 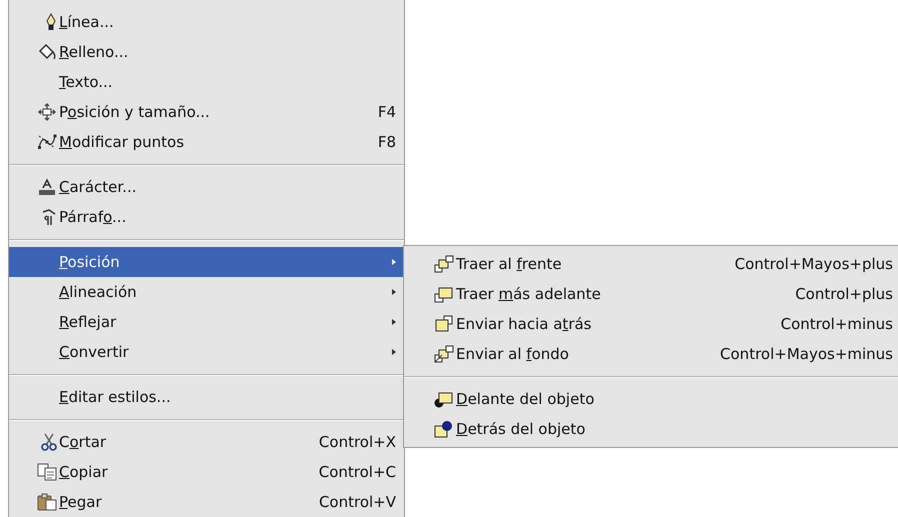 What do you see at coordinates (651, 429) in the screenshot?
I see `menu-item: Detrás del objeto` at bounding box center [651, 429].